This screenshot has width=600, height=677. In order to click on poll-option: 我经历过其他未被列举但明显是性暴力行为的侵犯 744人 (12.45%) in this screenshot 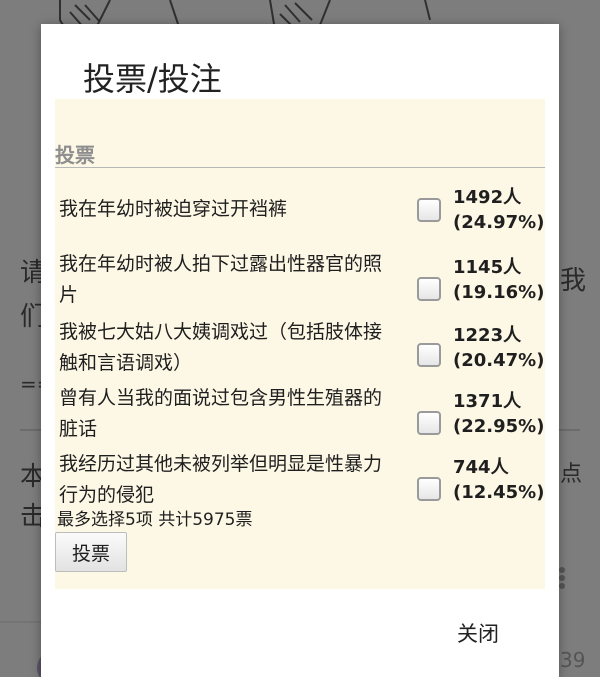, I will do `click(300, 480)`.